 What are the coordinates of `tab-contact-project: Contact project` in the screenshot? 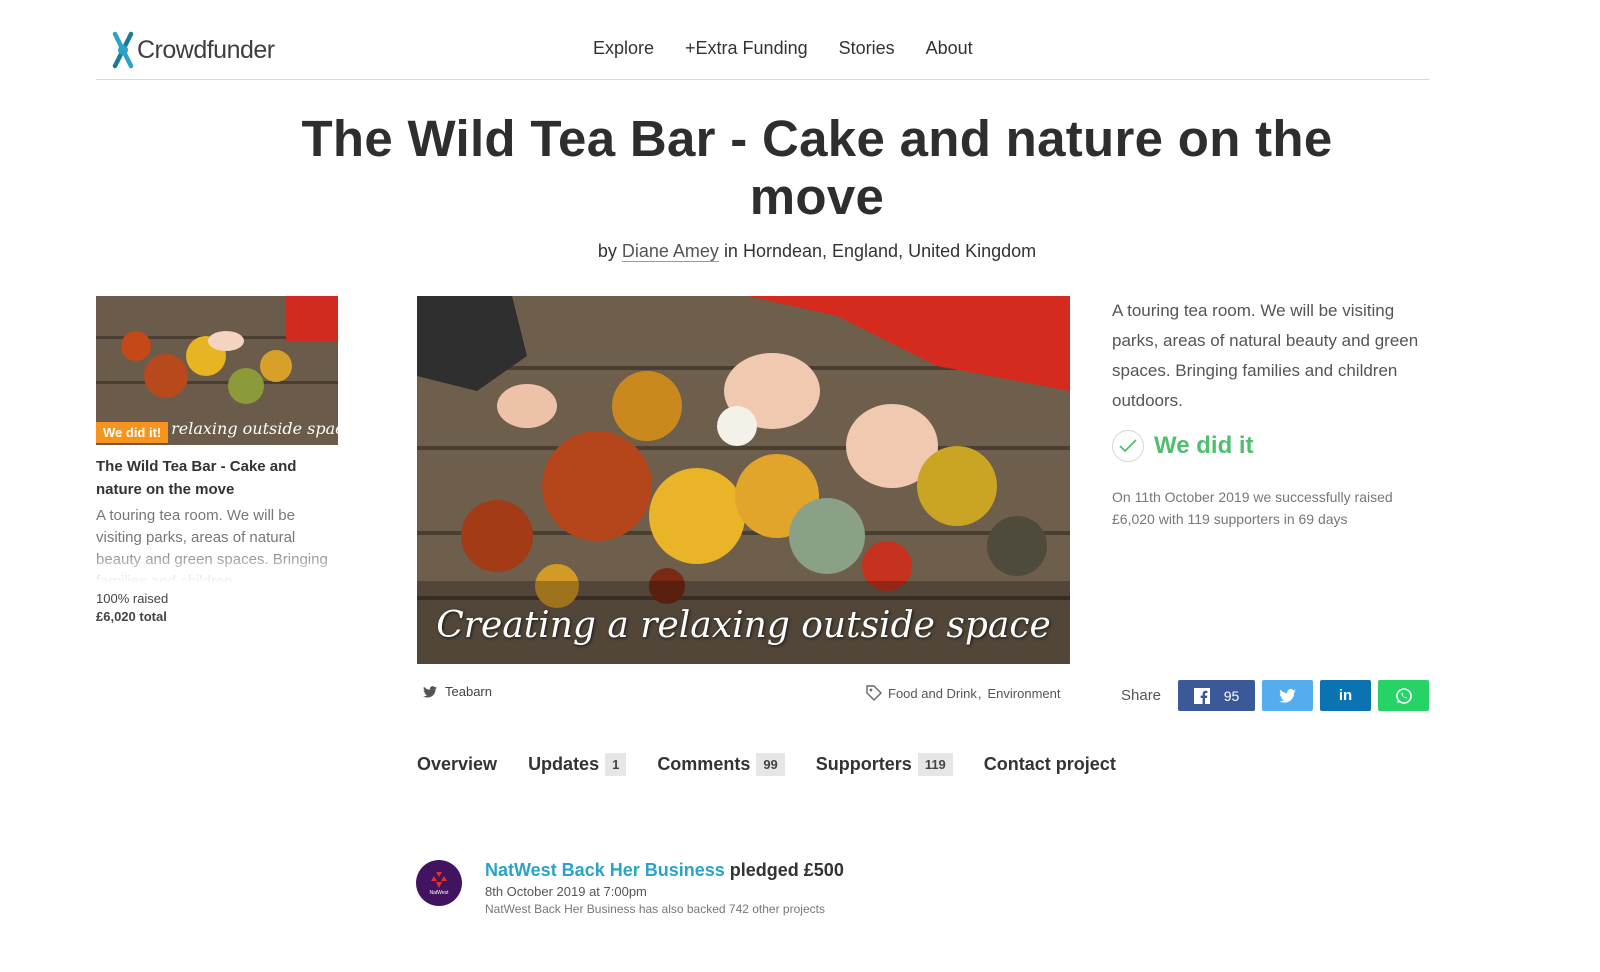 It's located at (1050, 764).